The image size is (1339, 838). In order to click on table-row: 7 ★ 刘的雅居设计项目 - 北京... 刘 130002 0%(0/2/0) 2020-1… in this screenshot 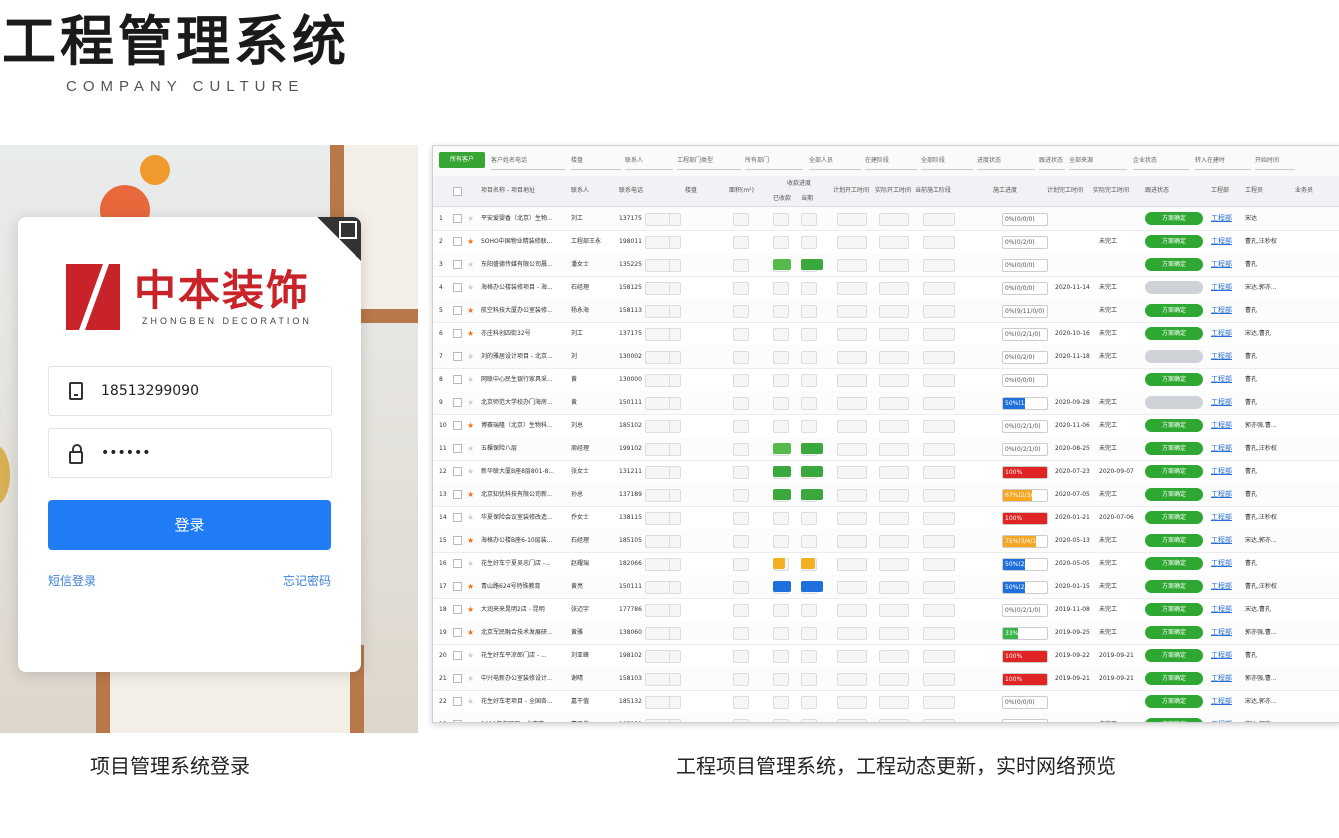, I will do `click(886, 357)`.